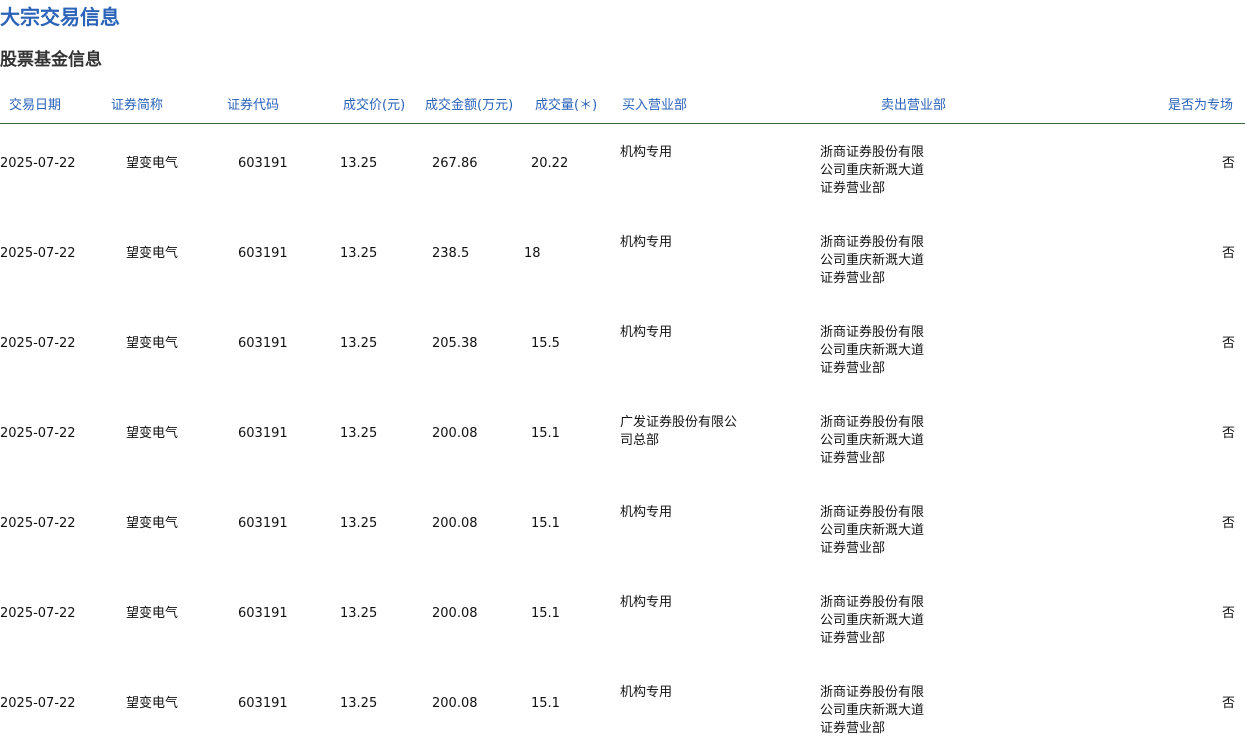  What do you see at coordinates (566, 106) in the screenshot?
I see `header-volume: 成交量(＊)` at bounding box center [566, 106].